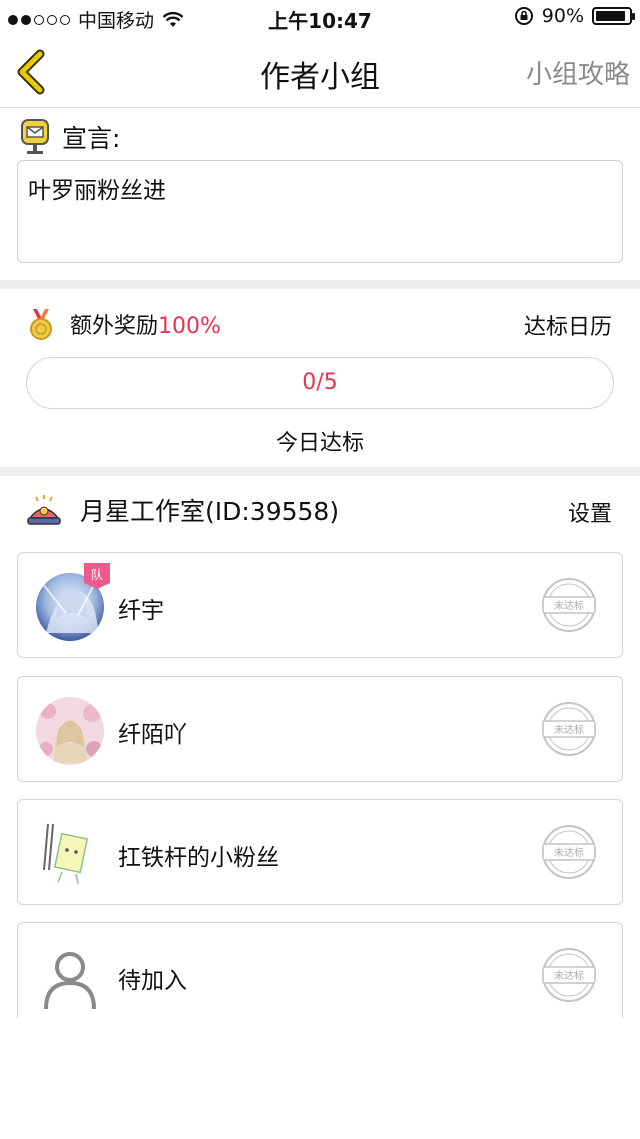 The image size is (640, 1139). I want to click on leader-badge-text: 队, so click(97, 574).